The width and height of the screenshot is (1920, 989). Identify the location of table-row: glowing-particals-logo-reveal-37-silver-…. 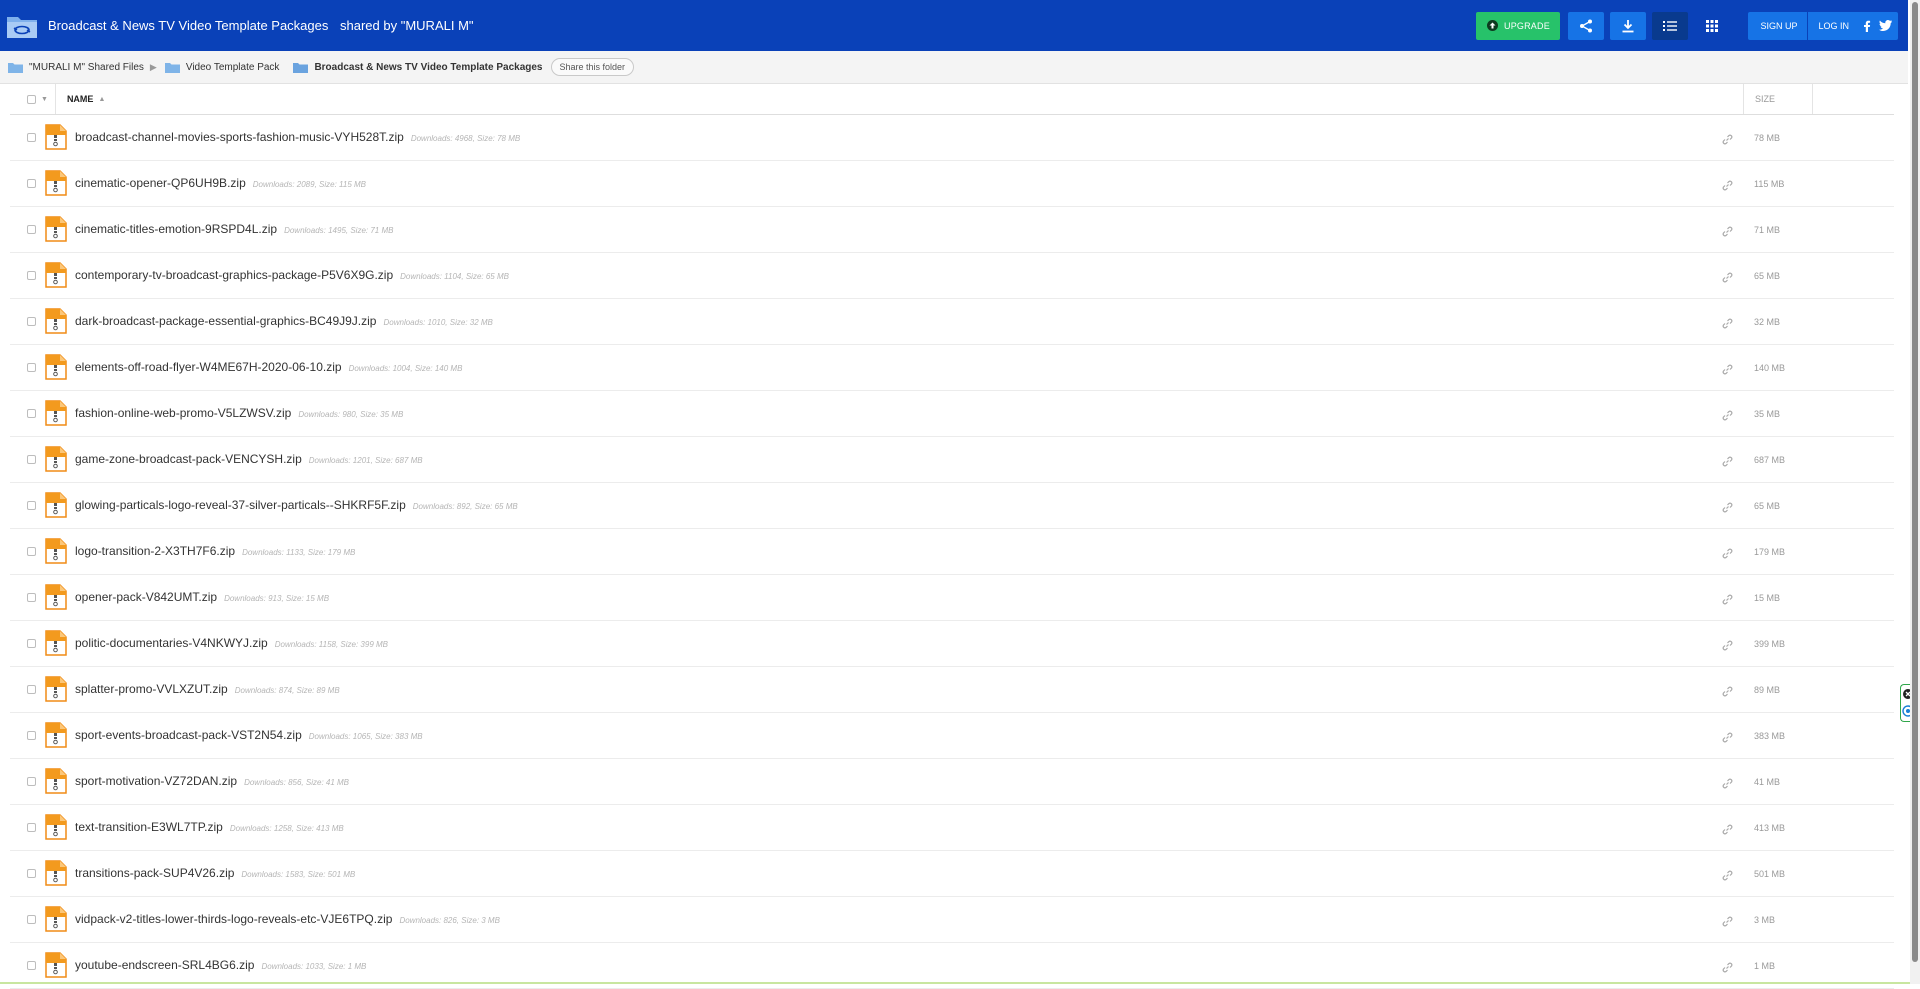
(952, 506).